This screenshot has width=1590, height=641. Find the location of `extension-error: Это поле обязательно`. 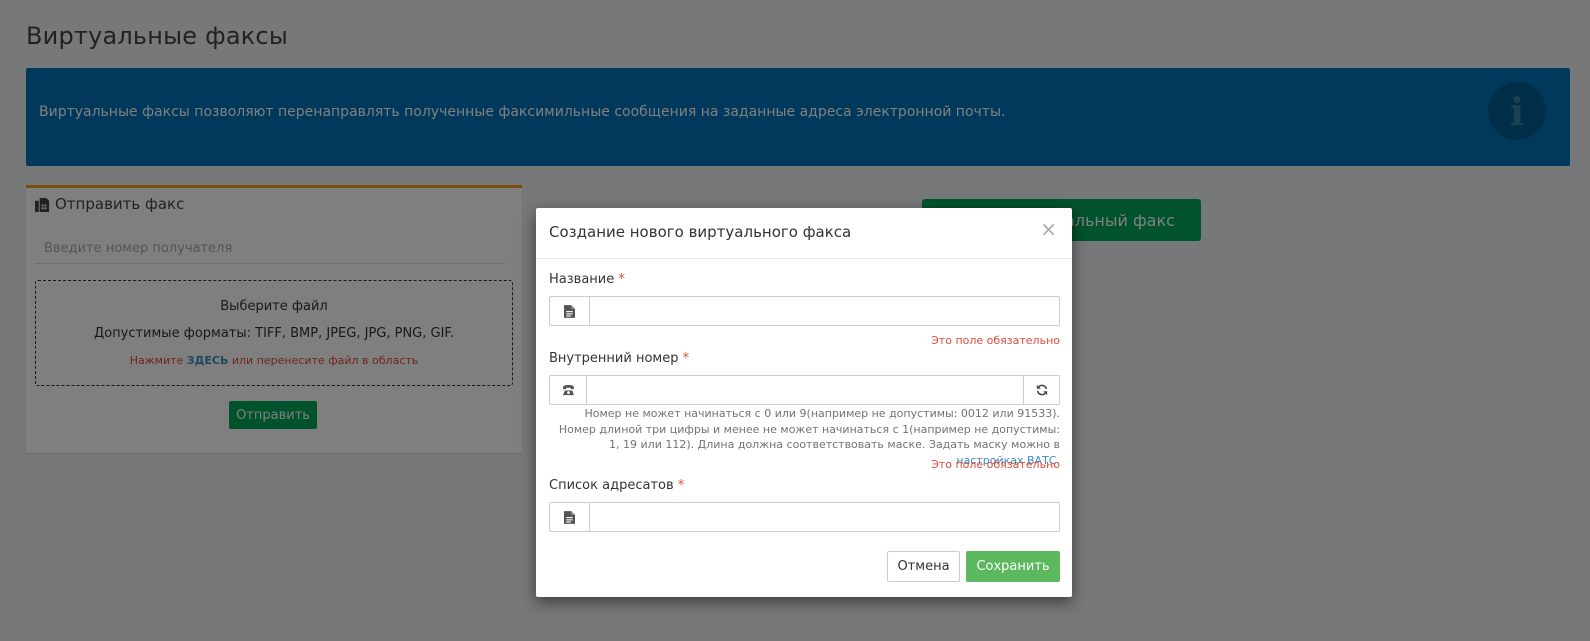

extension-error: Это поле обязательно is located at coordinates (995, 464).